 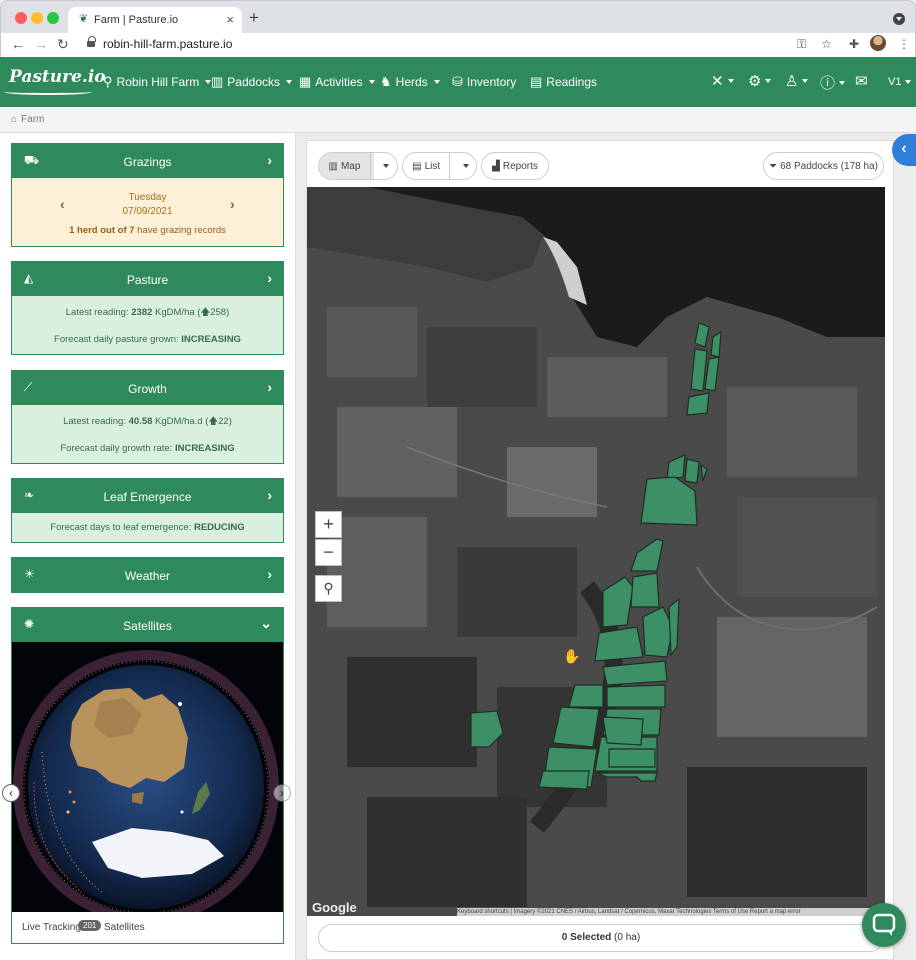 What do you see at coordinates (350, 166) in the screenshot?
I see `map-view-label: Map` at bounding box center [350, 166].